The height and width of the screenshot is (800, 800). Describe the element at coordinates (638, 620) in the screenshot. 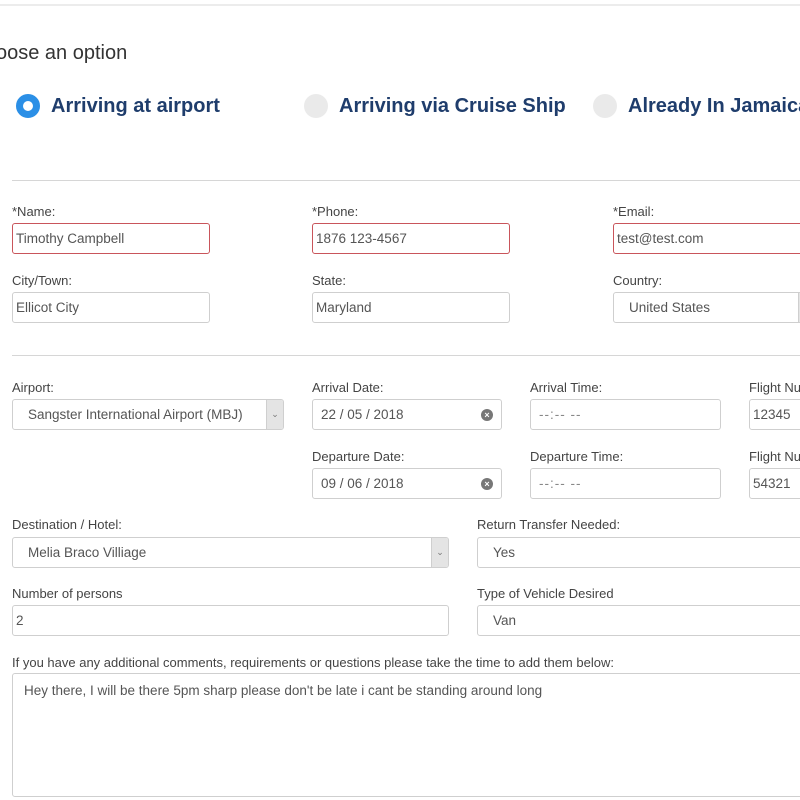

I see `vehicle-select: Van` at that location.